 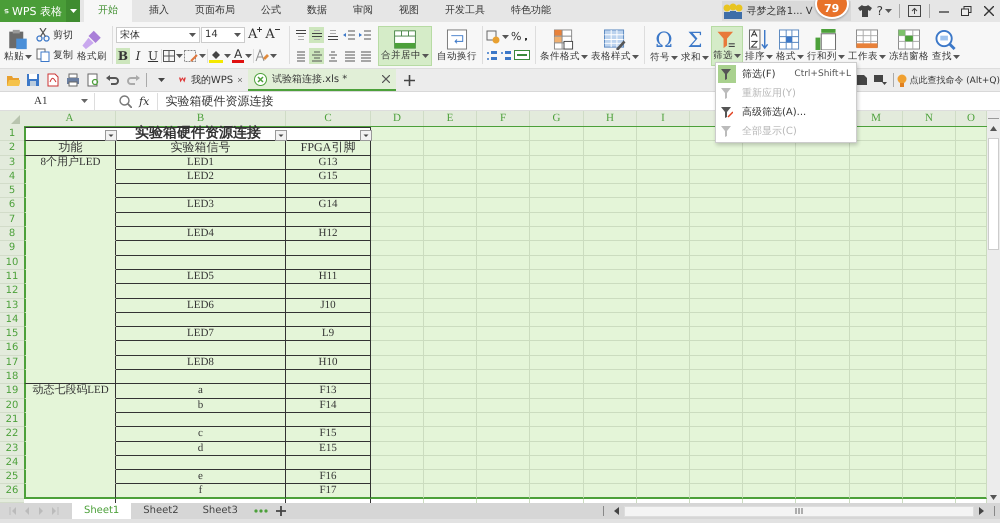 What do you see at coordinates (272, 34) in the screenshot?
I see `shrink-font-button: A` at bounding box center [272, 34].